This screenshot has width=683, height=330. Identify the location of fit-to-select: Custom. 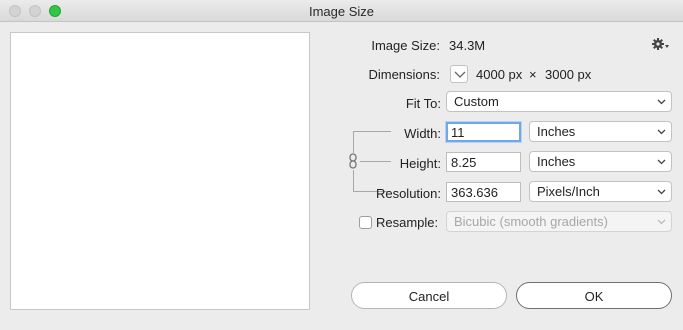
(559, 101).